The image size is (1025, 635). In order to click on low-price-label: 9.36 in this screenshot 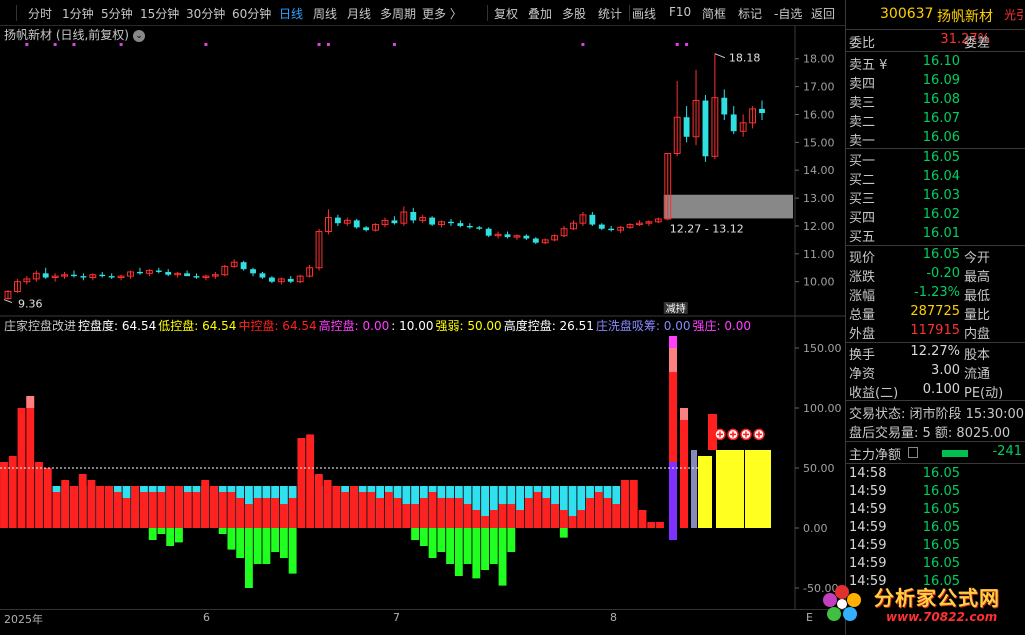, I will do `click(30, 304)`.